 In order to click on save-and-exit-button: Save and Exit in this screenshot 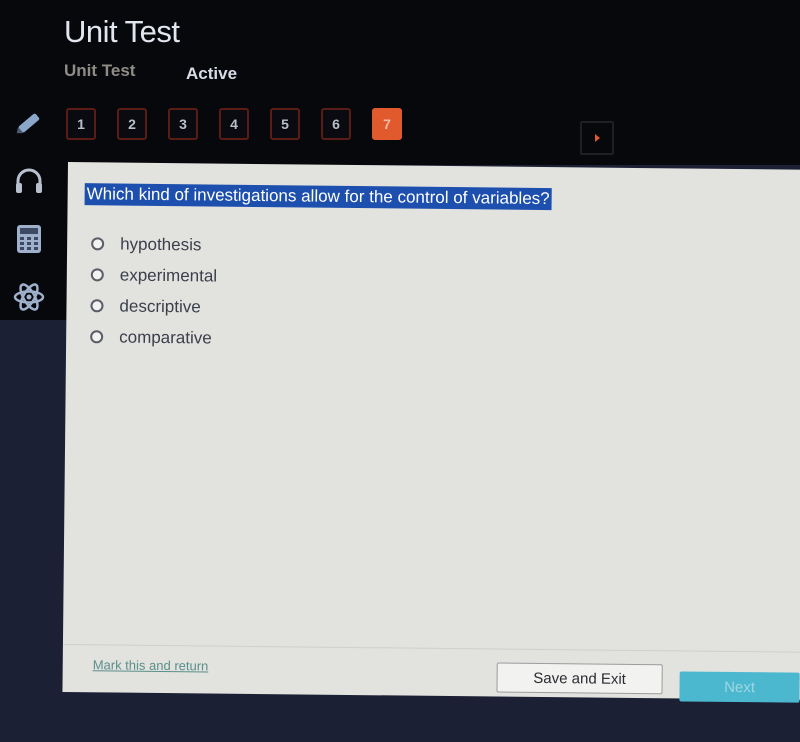, I will do `click(579, 678)`.